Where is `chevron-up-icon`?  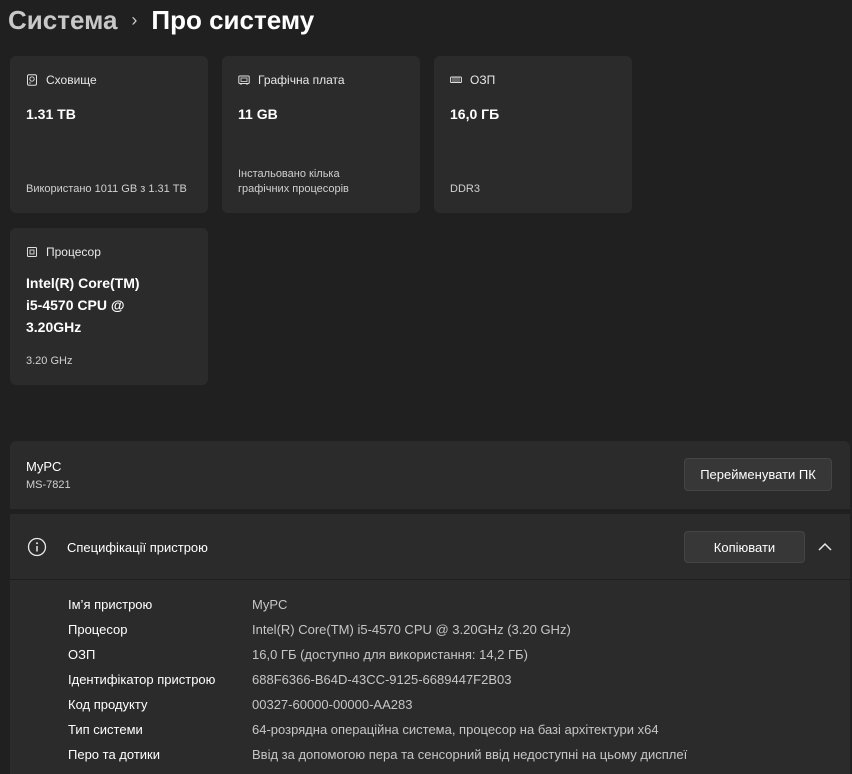
chevron-up-icon is located at coordinates (825, 547).